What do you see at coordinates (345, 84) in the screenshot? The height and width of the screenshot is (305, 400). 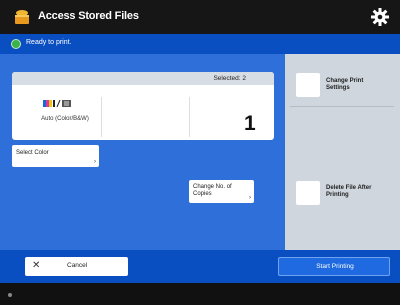 I see `change-print-settings-label: Change Print Settings` at bounding box center [345, 84].